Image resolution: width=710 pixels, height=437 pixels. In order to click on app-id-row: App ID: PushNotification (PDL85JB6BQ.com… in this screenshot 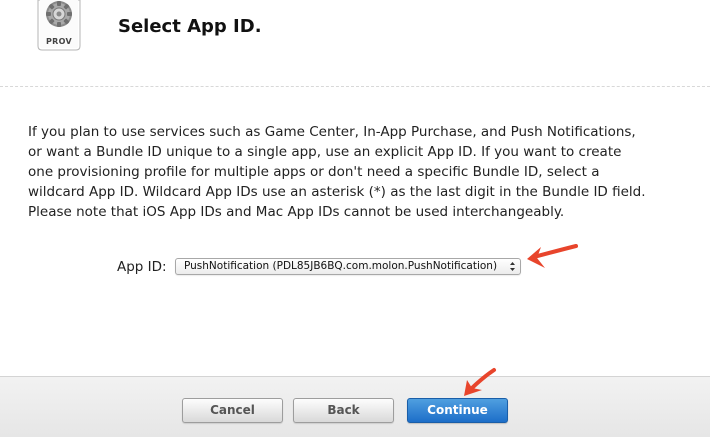, I will do `click(355, 268)`.